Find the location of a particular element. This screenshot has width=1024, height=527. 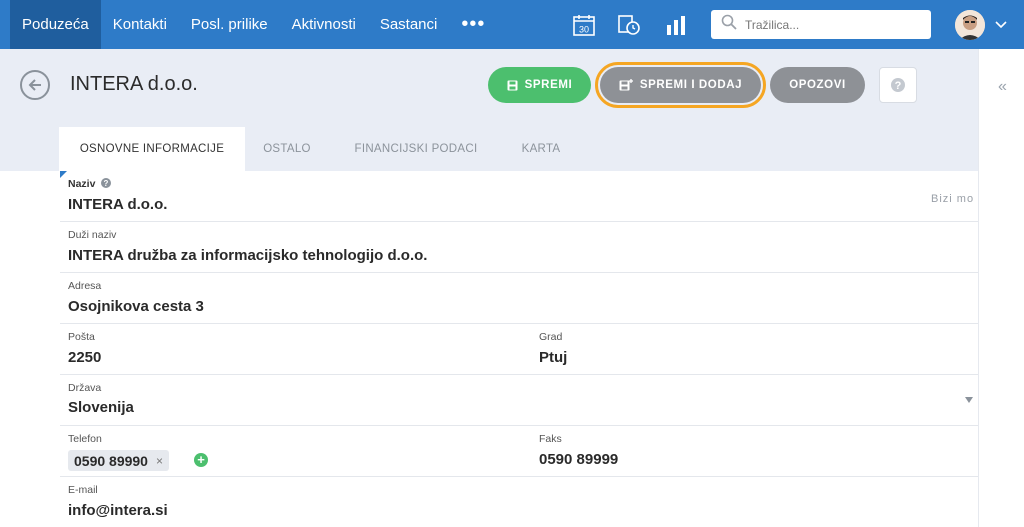

duzi-naziv-label: Duži naziv is located at coordinates (92, 235).